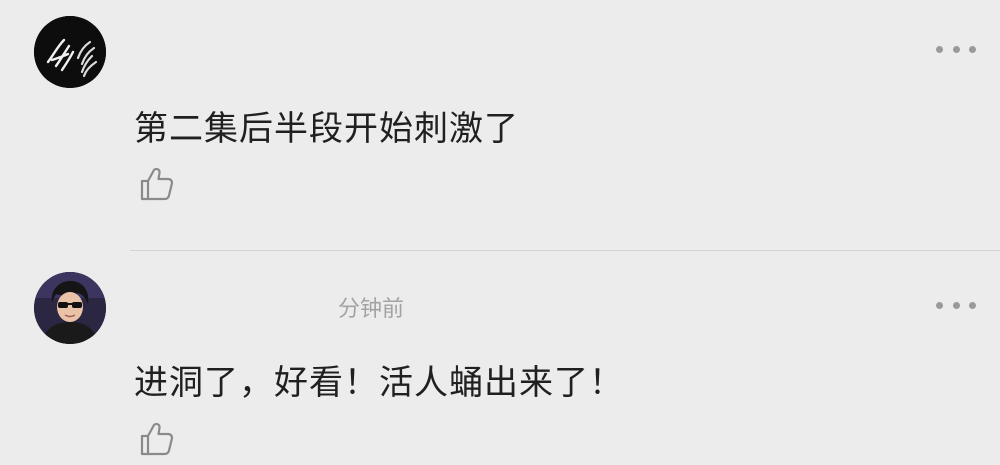 The height and width of the screenshot is (465, 1000). I want to click on comment-text: 第二集后半段开始刺激了, so click(326, 129).